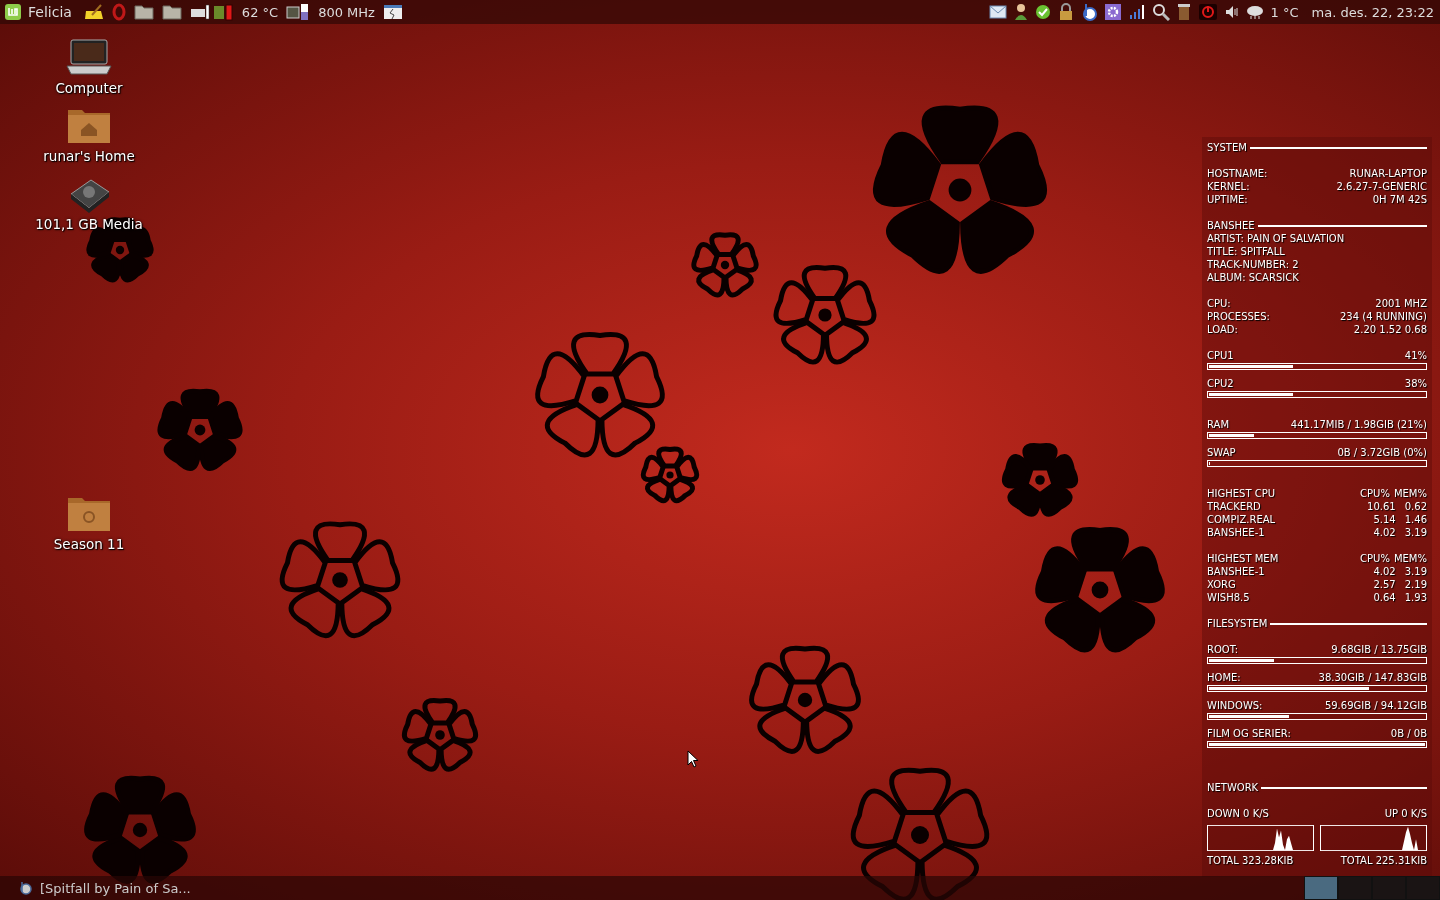 This screenshot has width=1440, height=900. What do you see at coordinates (1372, 677) in the screenshot?
I see `stat-value: 38.30GIB / 147.83GIB` at bounding box center [1372, 677].